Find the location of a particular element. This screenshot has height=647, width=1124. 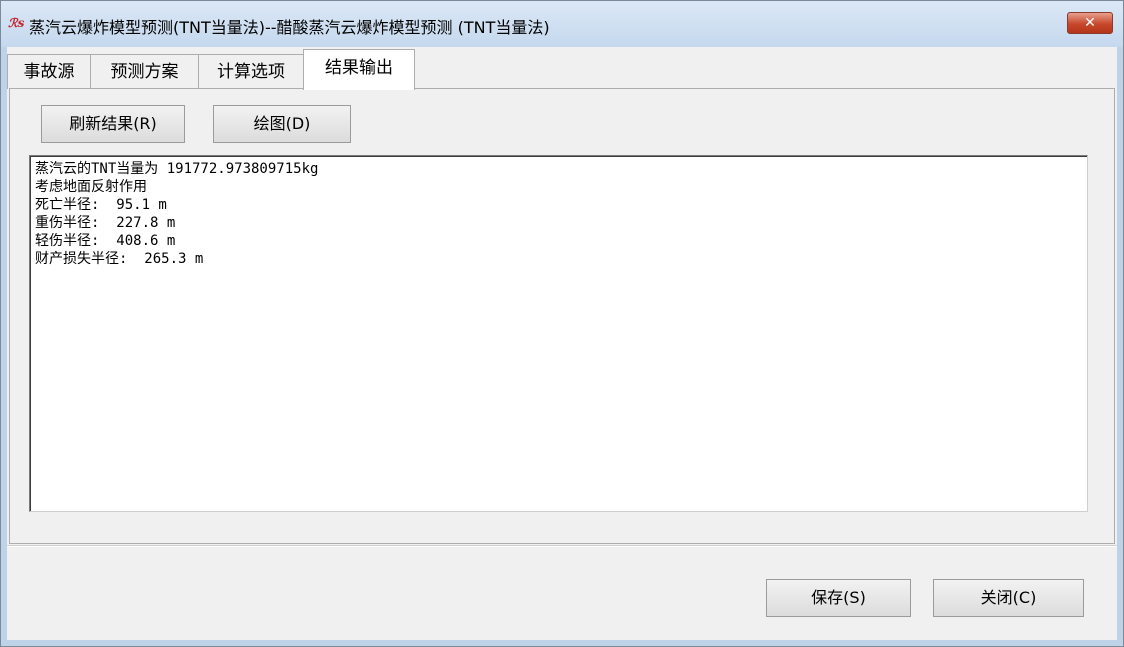

result-line: 蒸汽云的TNT当量为 191772.973809715kg is located at coordinates (177, 169).